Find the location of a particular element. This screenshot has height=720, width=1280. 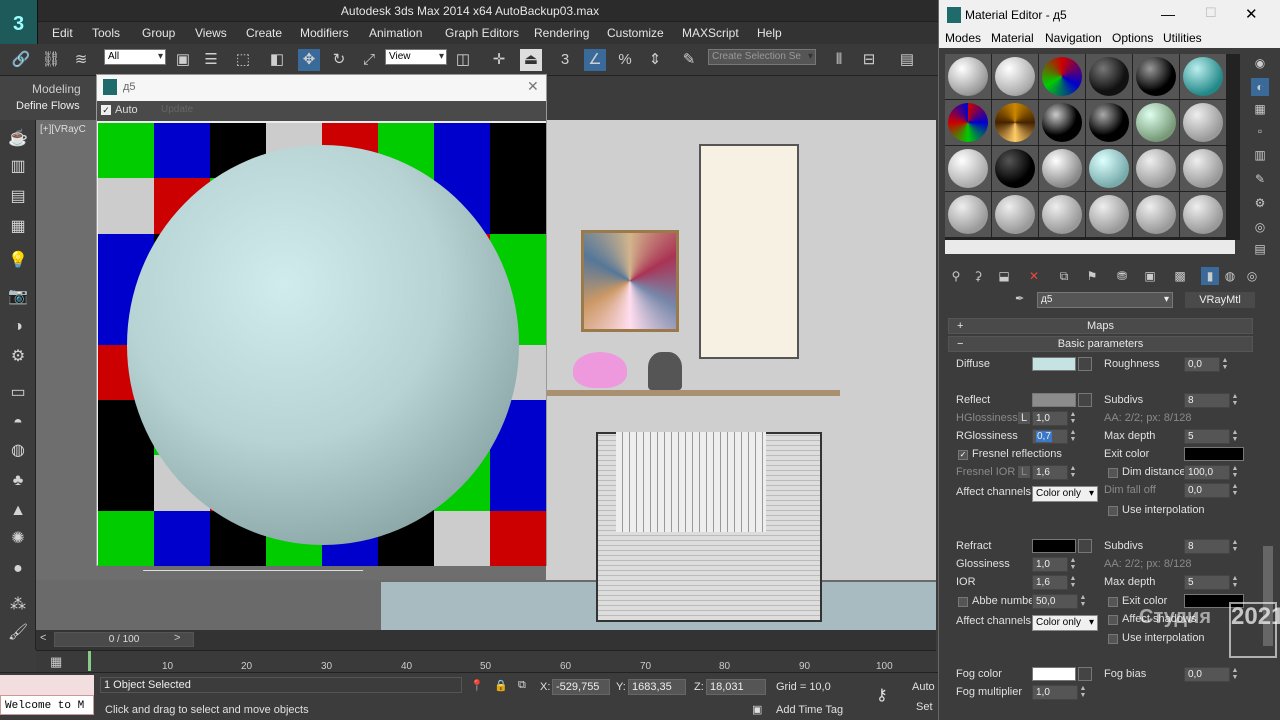

hglossiness-field: 1,0 is located at coordinates (1050, 418).